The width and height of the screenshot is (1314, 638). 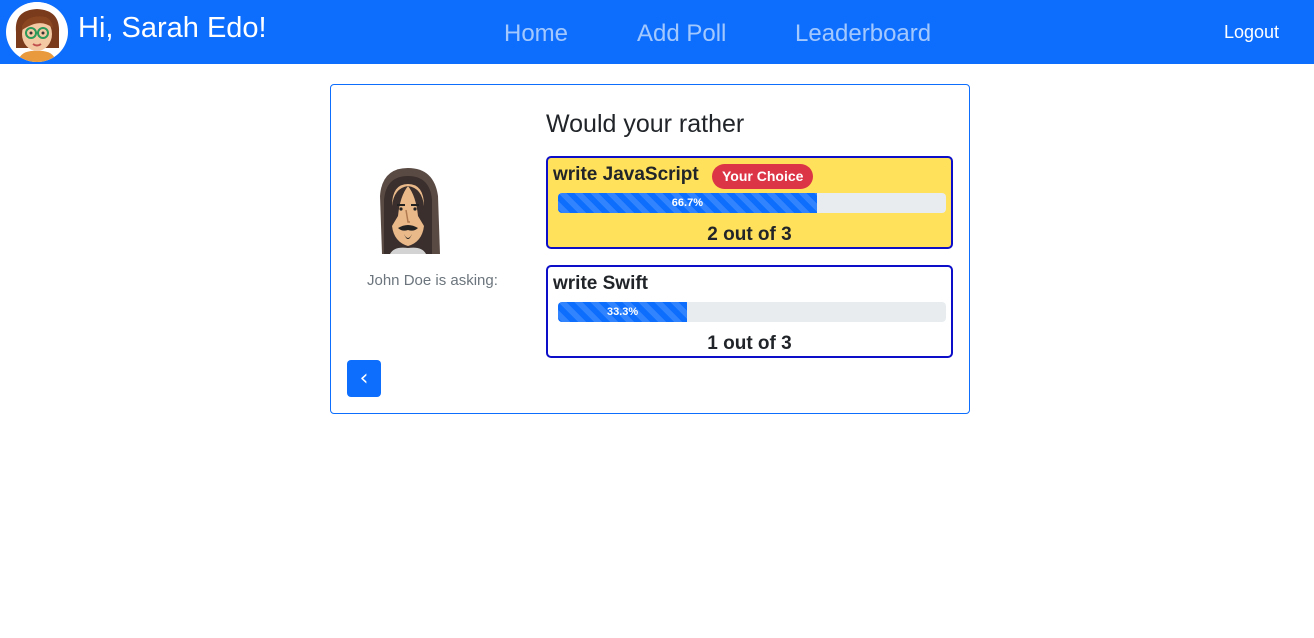 What do you see at coordinates (1251, 32) in the screenshot?
I see `logout-button: Logout` at bounding box center [1251, 32].